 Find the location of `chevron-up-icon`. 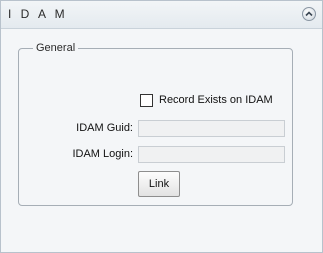

chevron-up-icon is located at coordinates (309, 14).